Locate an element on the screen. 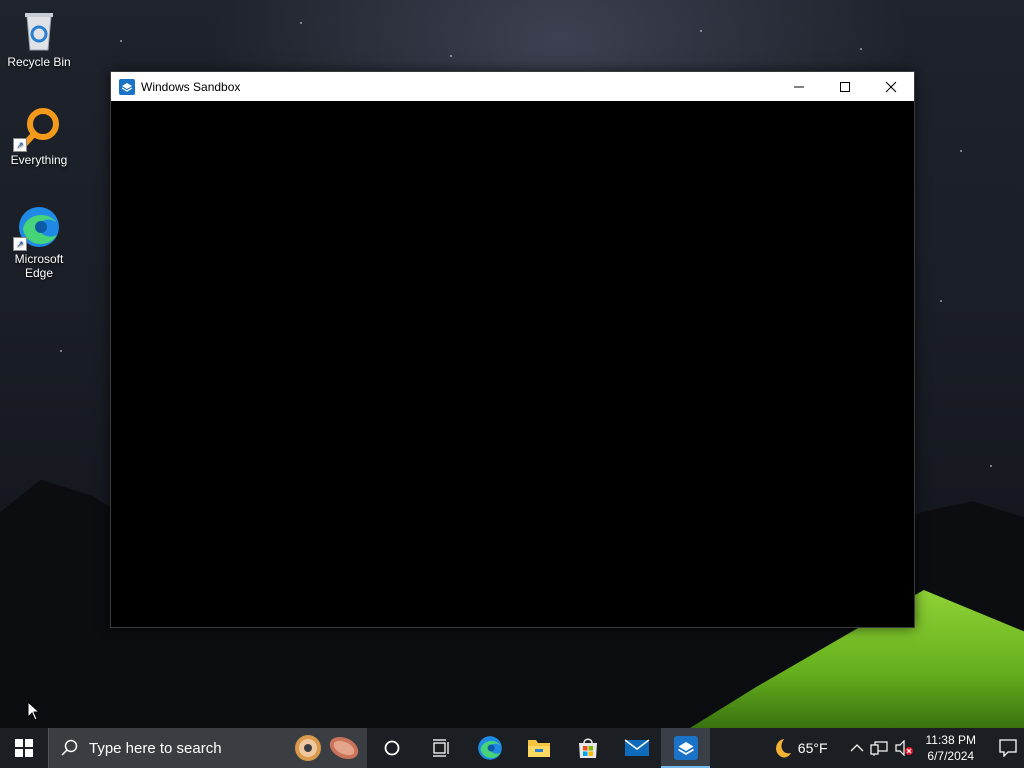  maximize-button is located at coordinates (845, 86).